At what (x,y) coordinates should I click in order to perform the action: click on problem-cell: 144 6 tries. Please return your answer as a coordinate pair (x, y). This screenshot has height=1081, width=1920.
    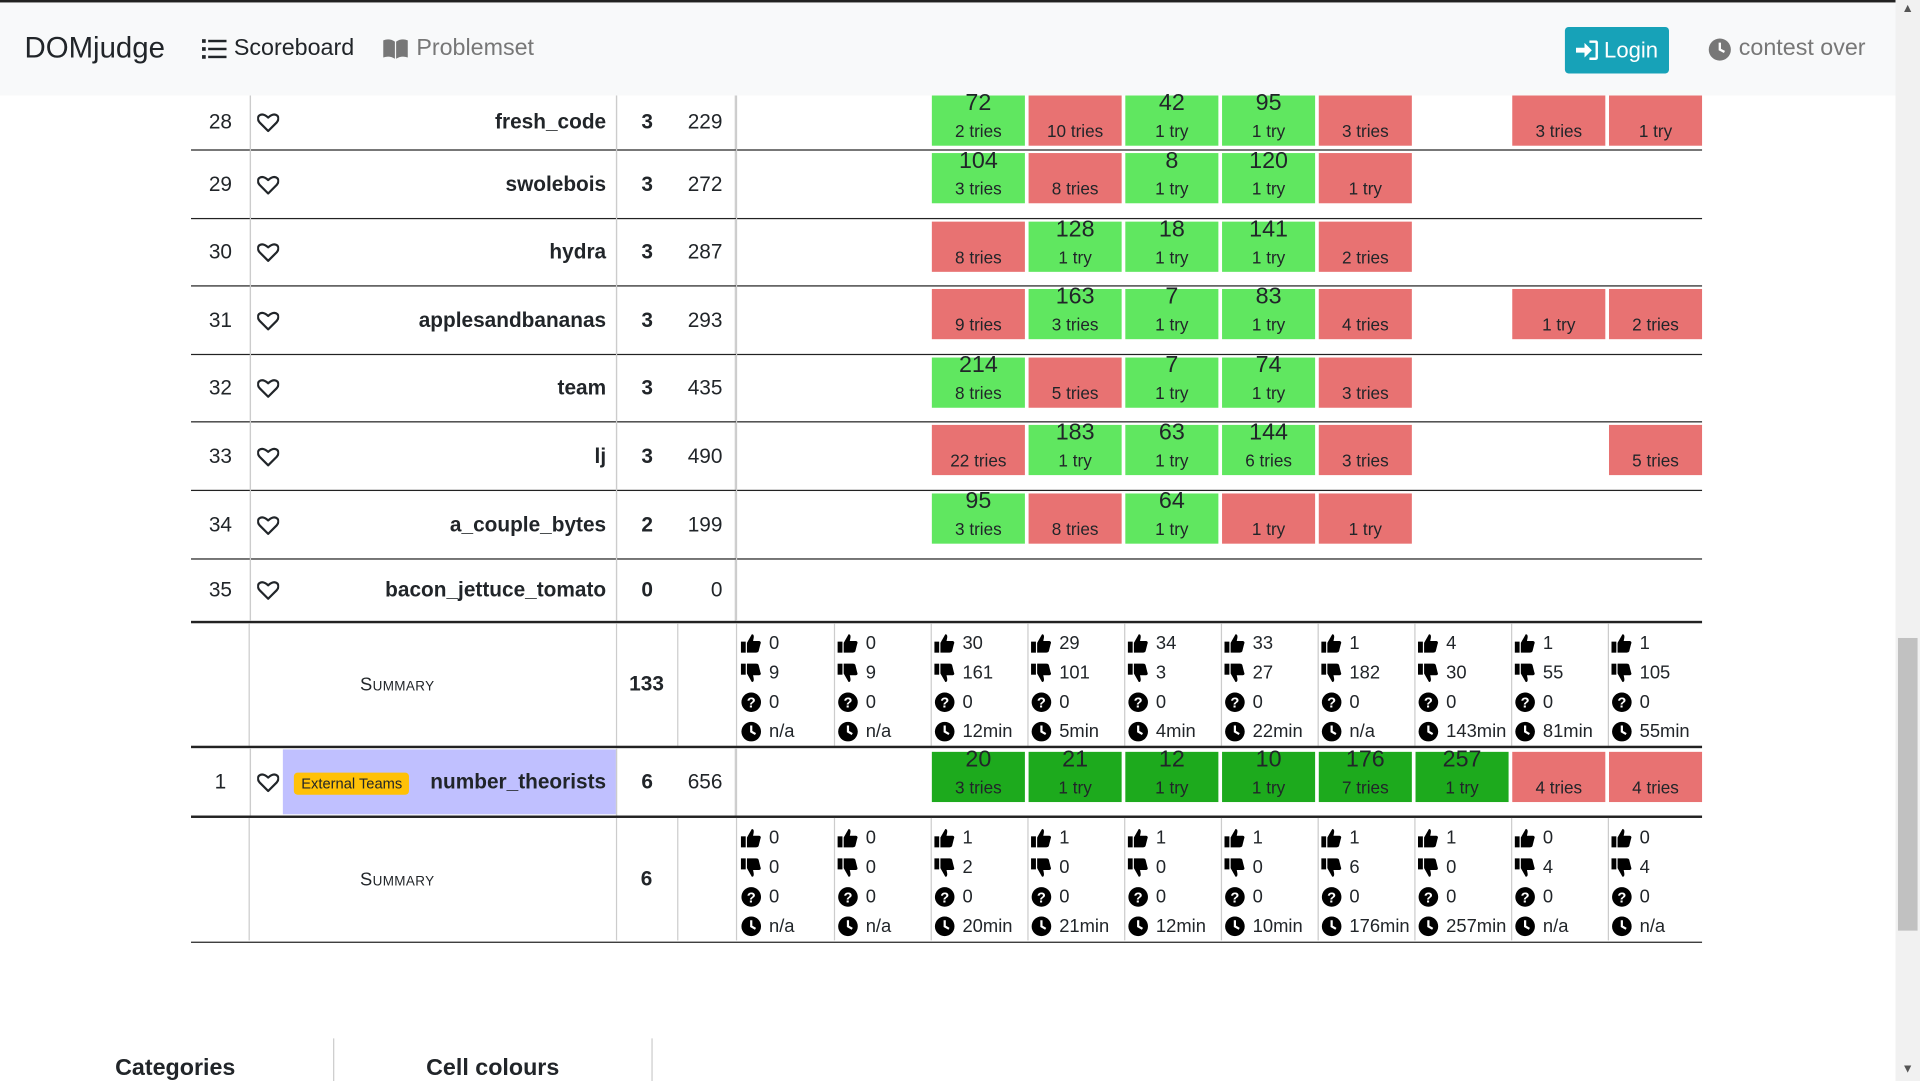
    Looking at the image, I should click on (1269, 448).